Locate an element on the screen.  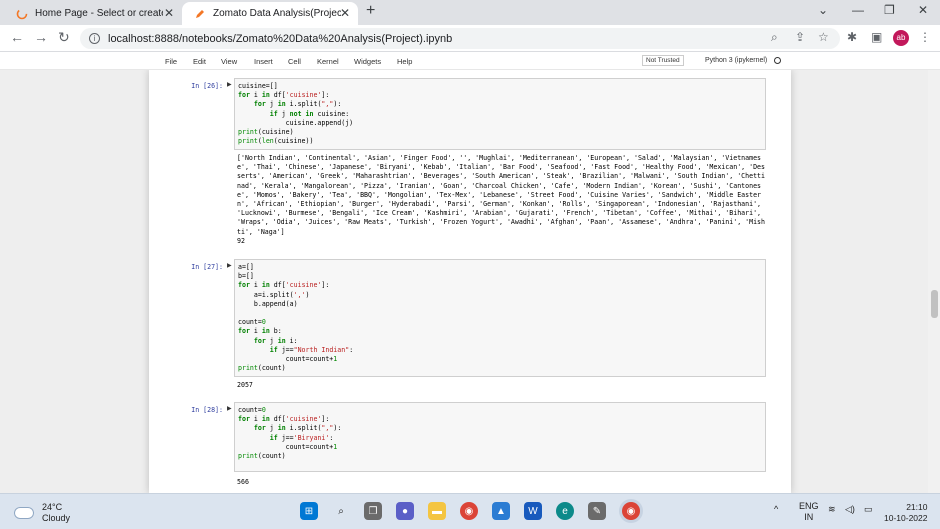
clock-time: 21:10 is located at coordinates (917, 507).